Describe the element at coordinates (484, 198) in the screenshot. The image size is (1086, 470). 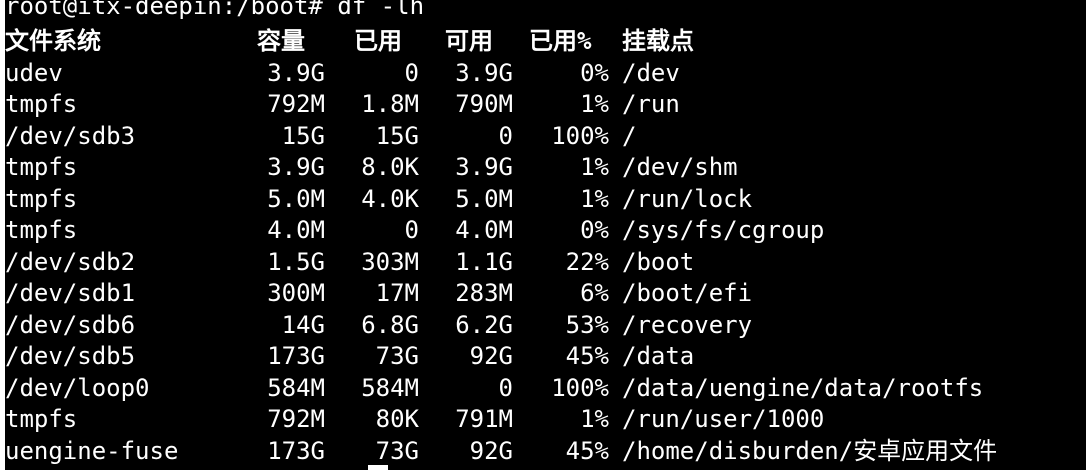
I see `cell-avail: 5.0M` at that location.